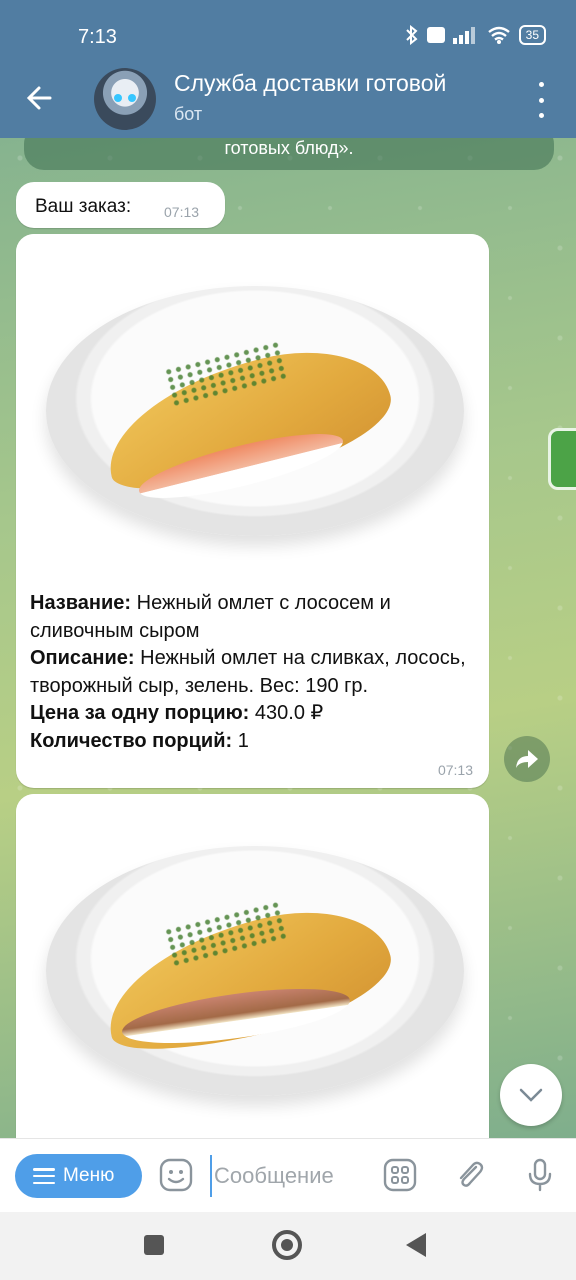 The height and width of the screenshot is (1280, 576). I want to click on menu-button-label: Меню, so click(89, 1175).